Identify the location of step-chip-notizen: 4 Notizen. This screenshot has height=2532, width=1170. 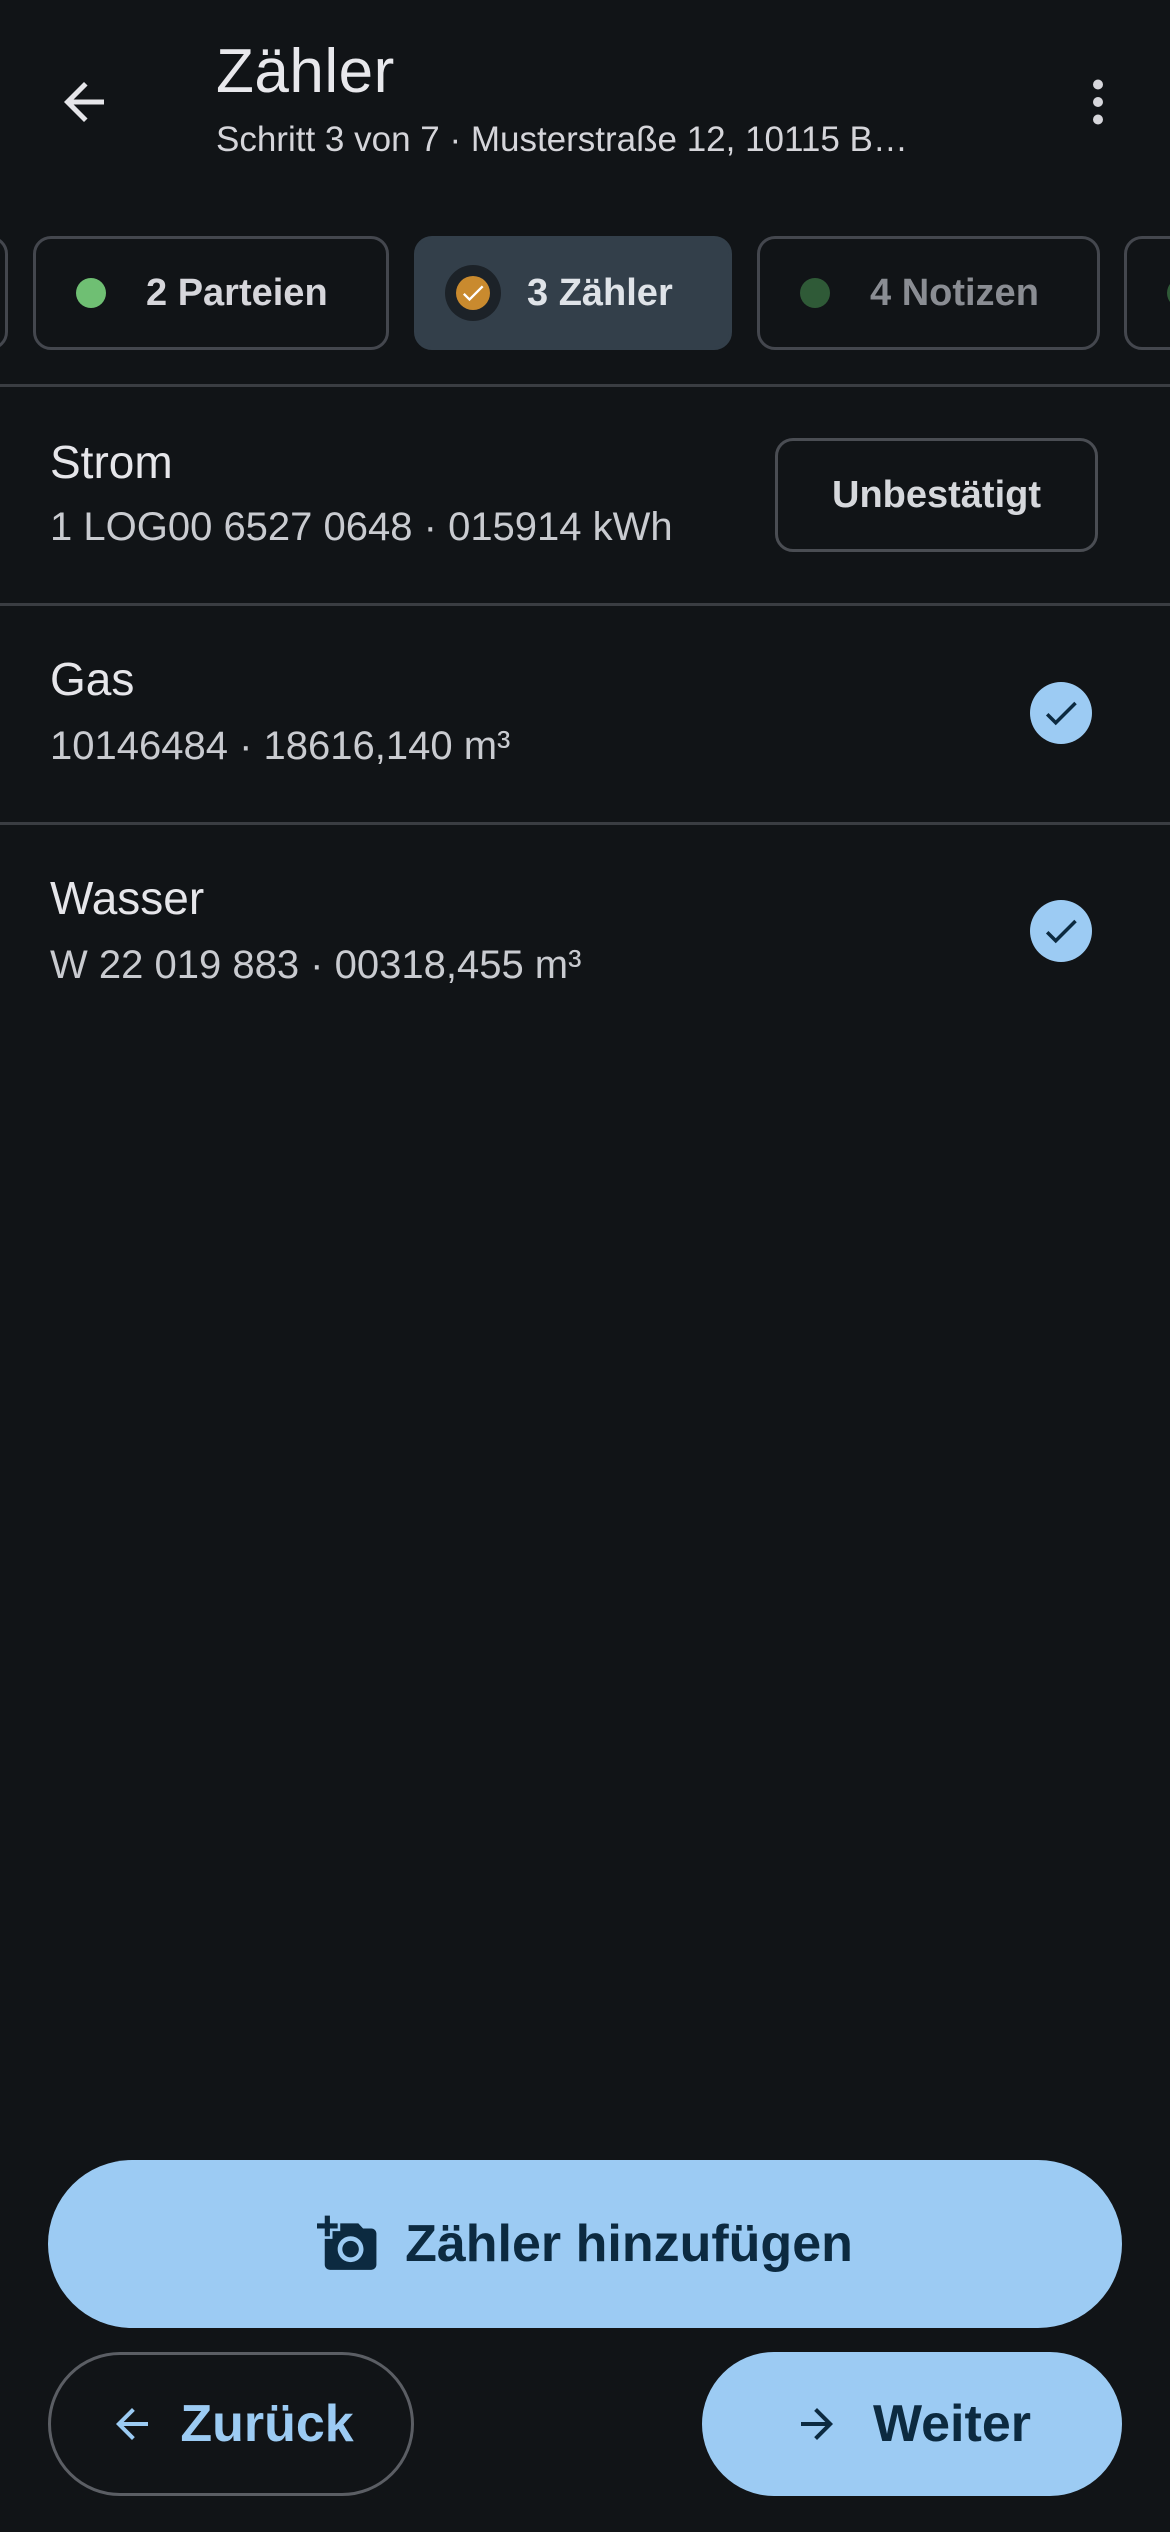
(928, 293).